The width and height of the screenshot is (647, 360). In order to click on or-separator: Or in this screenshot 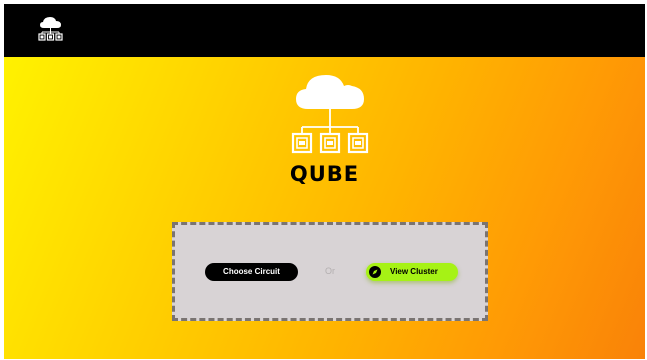, I will do `click(330, 271)`.